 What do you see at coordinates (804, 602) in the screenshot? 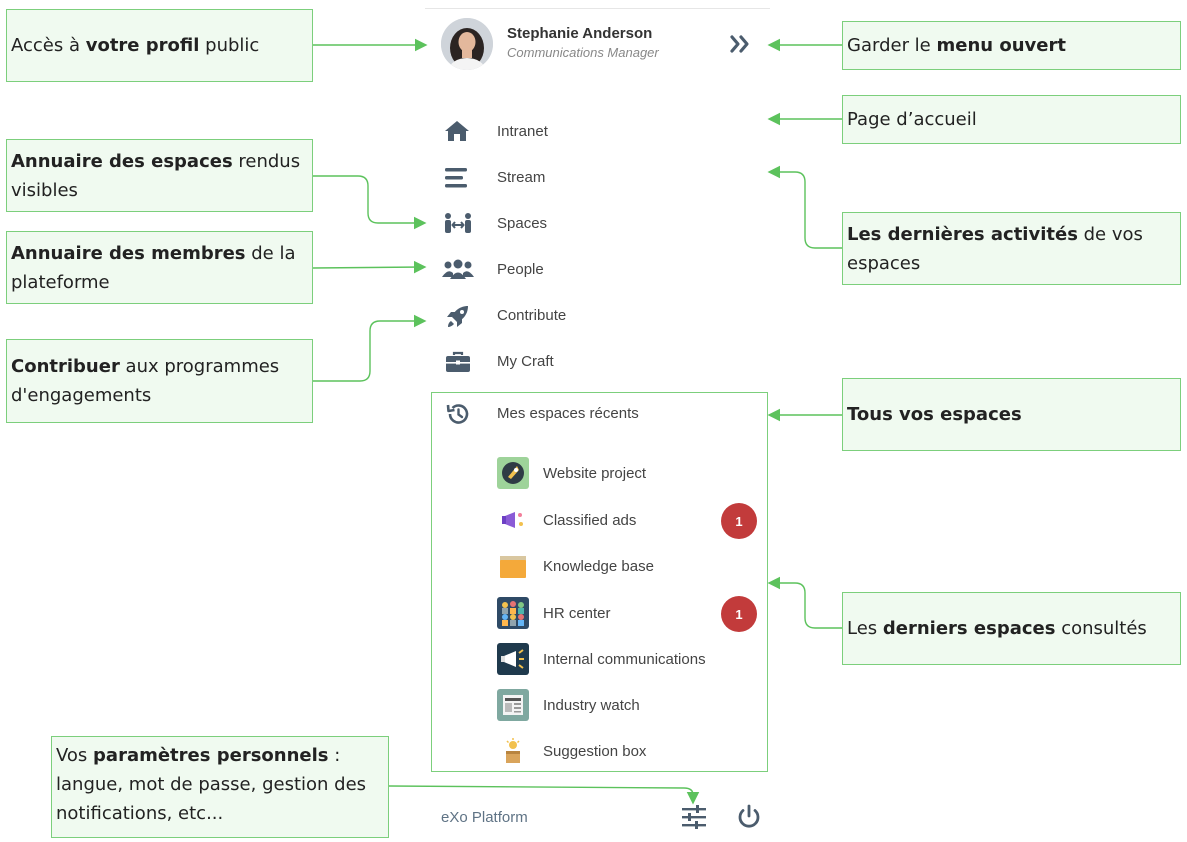
I see `arrow-last-spaces` at bounding box center [804, 602].